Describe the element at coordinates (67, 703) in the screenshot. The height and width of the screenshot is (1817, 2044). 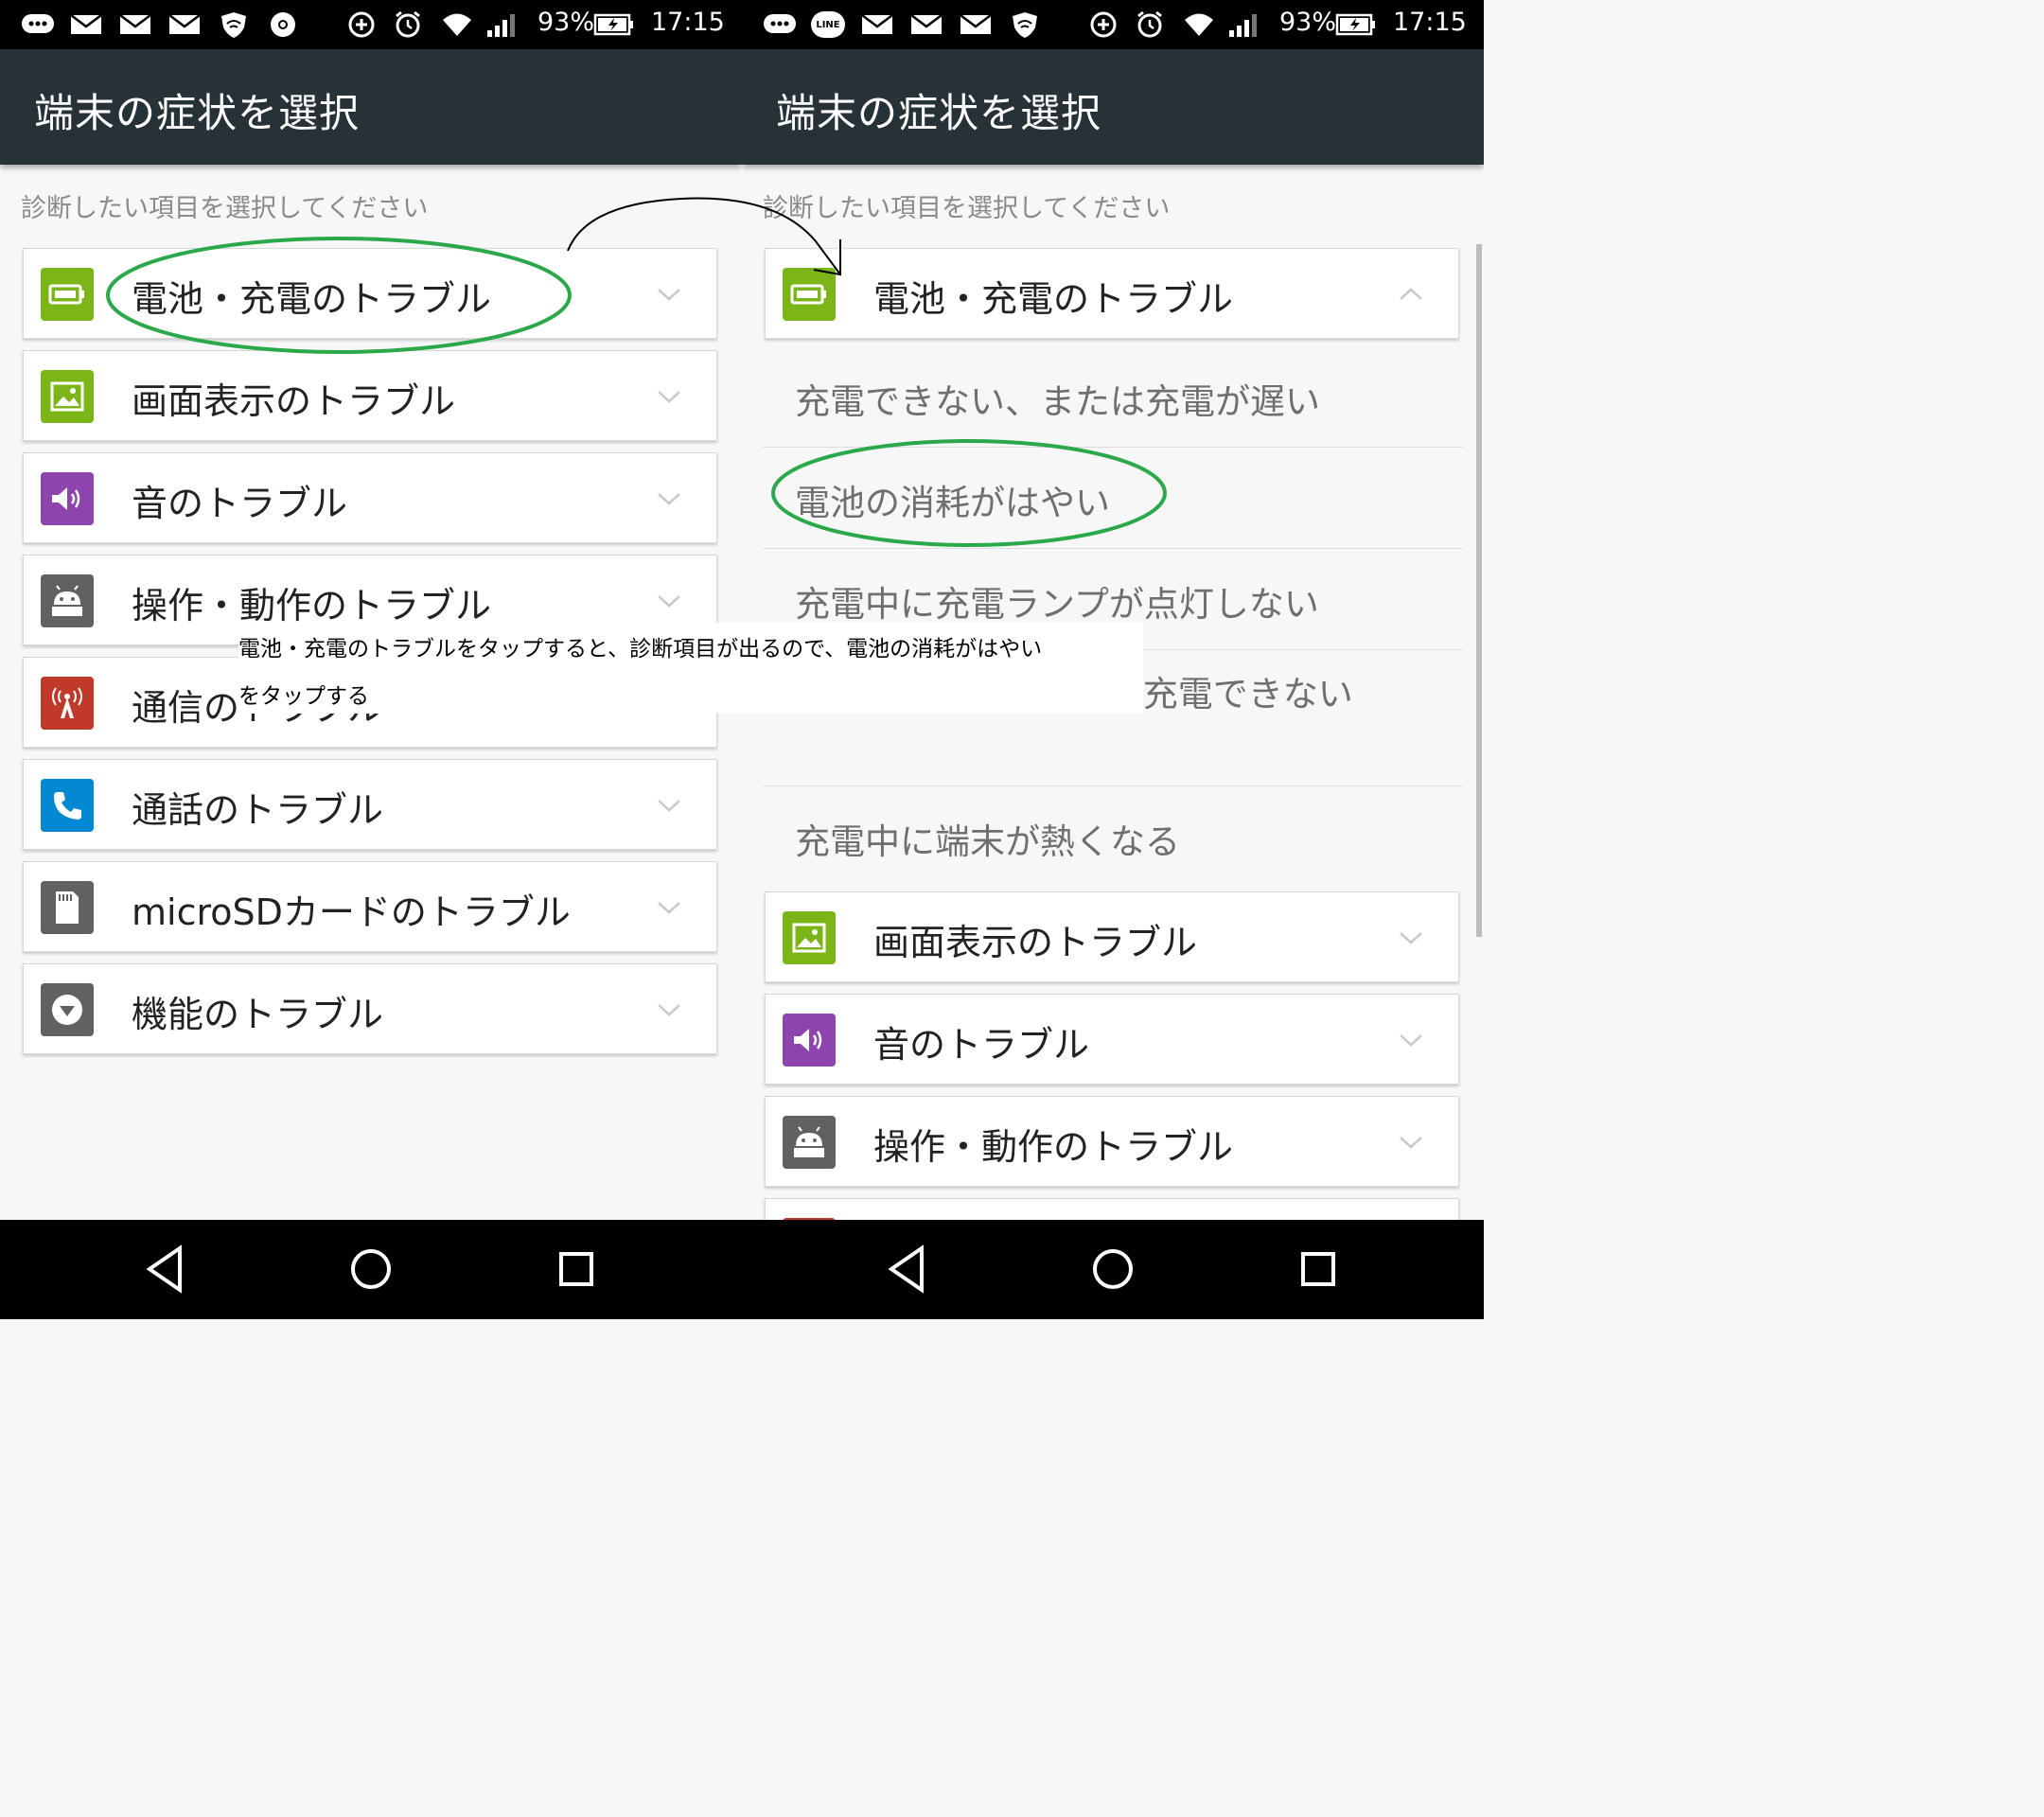
I see `antenna-icon` at that location.